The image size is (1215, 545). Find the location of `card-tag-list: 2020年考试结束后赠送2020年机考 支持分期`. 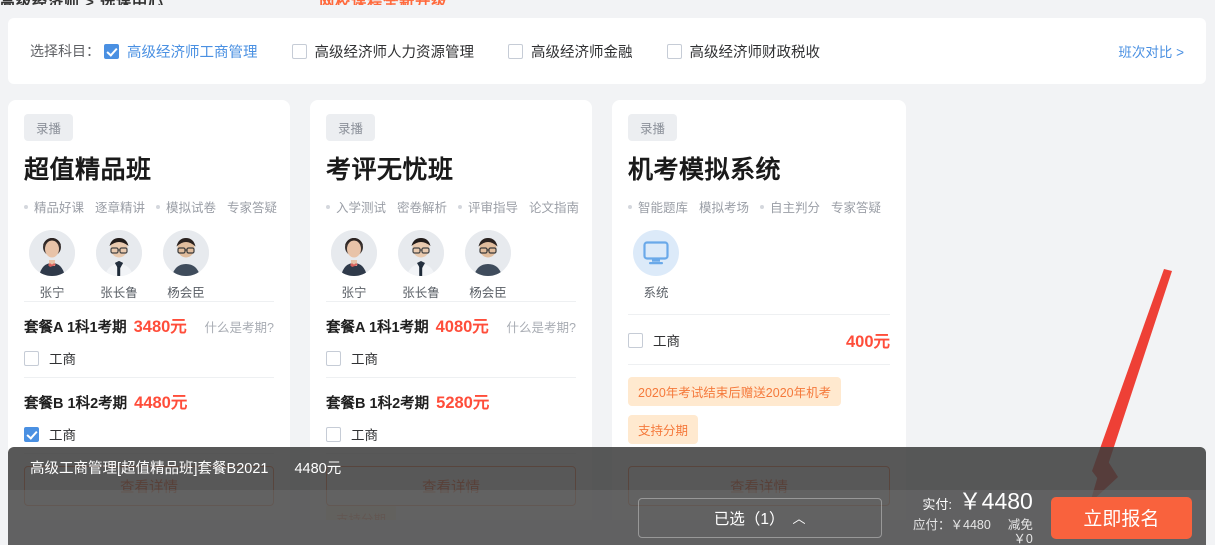

card-tag-list: 2020年考试结束后赠送2020年机考 支持分期 is located at coordinates (759, 404).